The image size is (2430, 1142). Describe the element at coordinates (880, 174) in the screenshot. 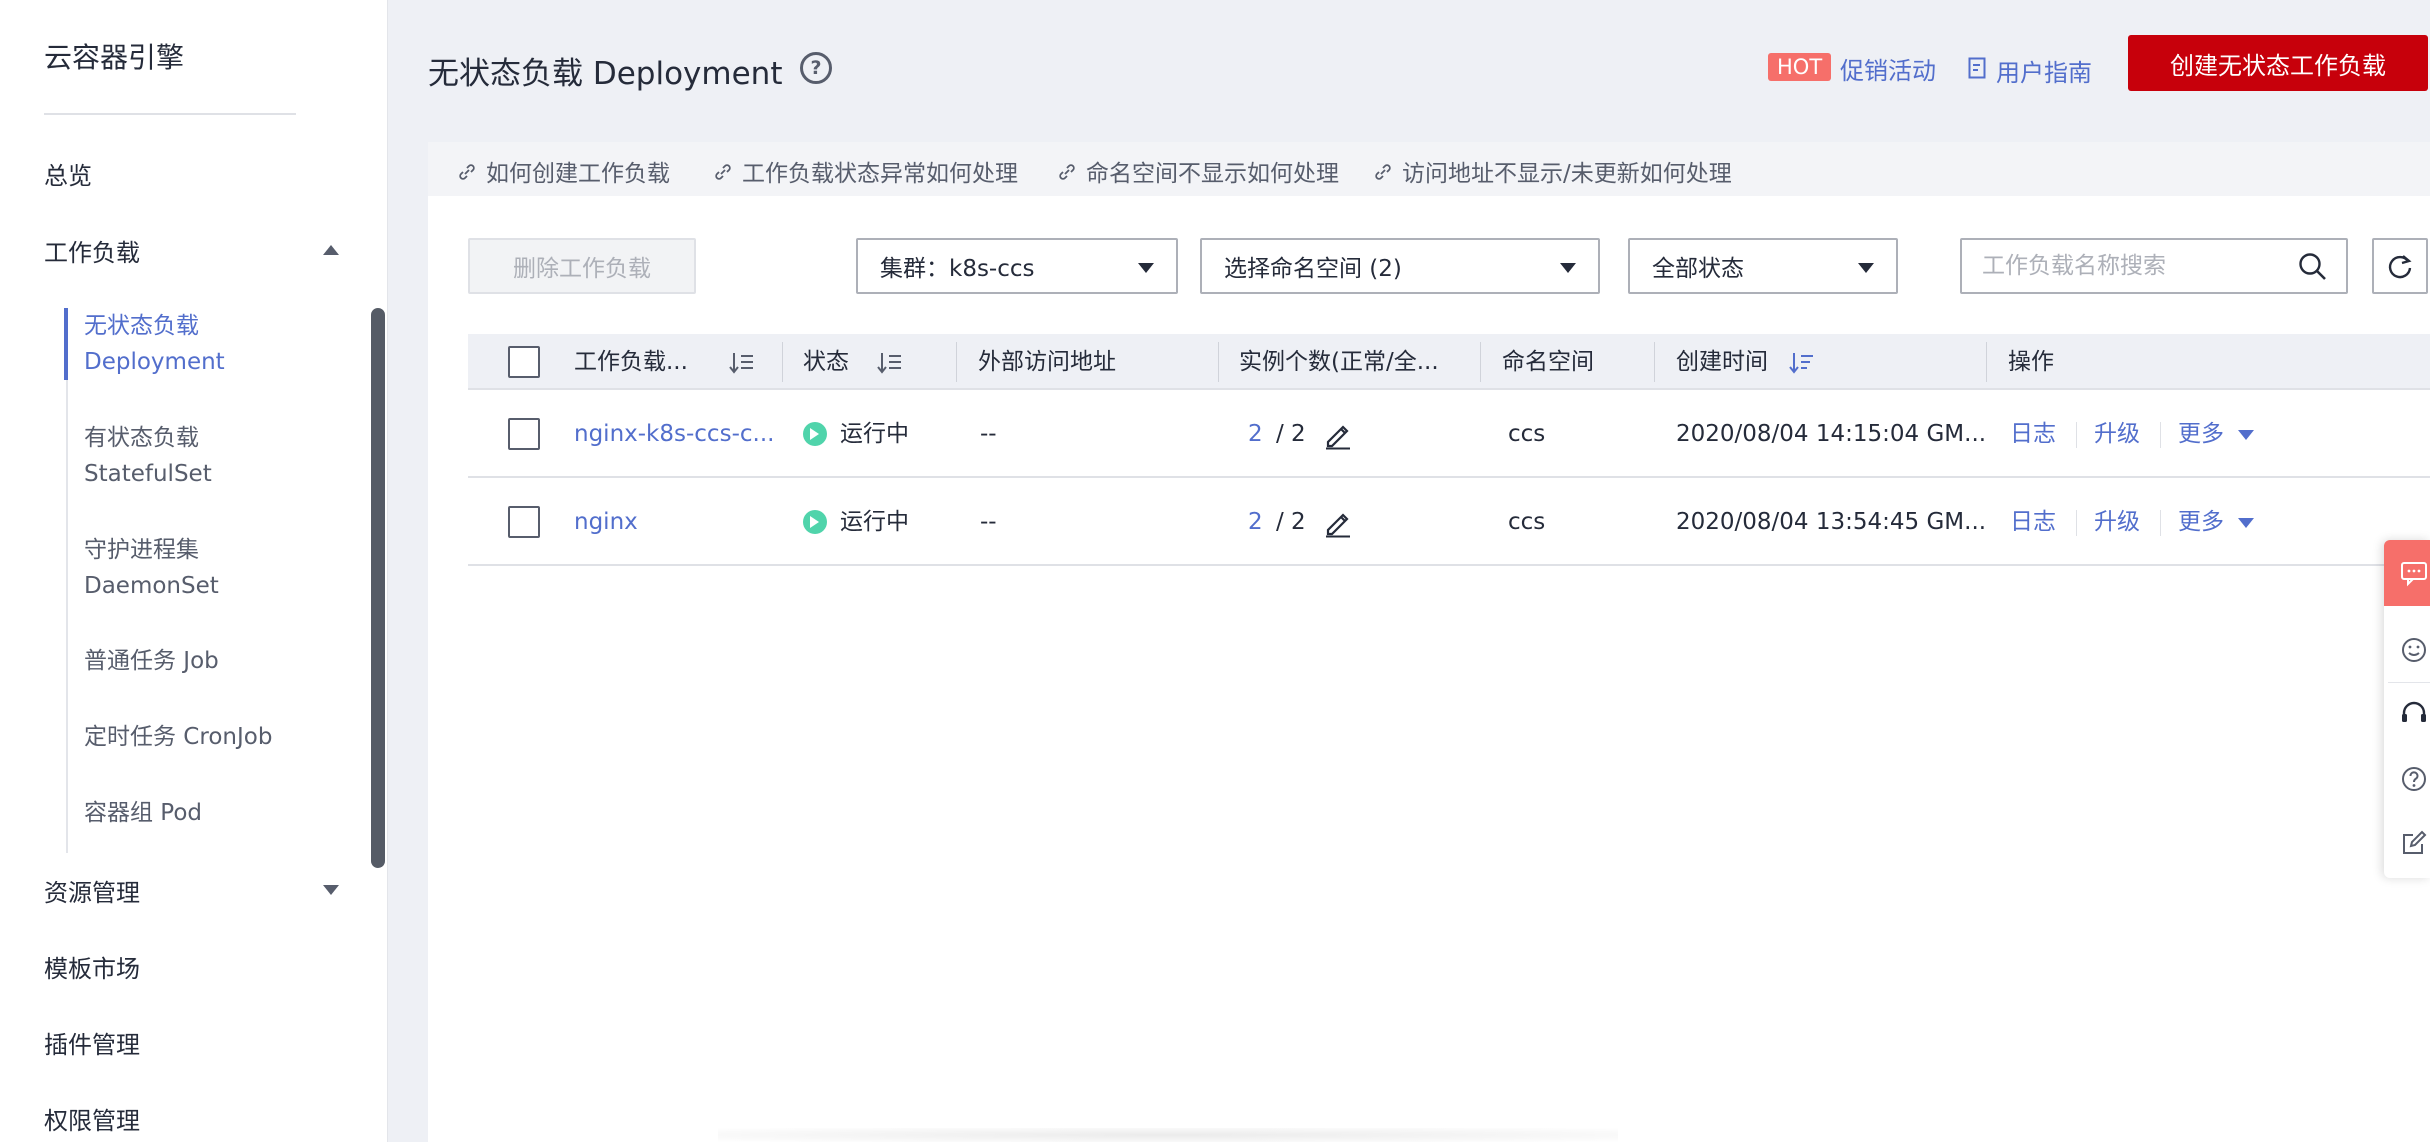

I see `help-link-label: 工作负载状态异常如何处理` at that location.